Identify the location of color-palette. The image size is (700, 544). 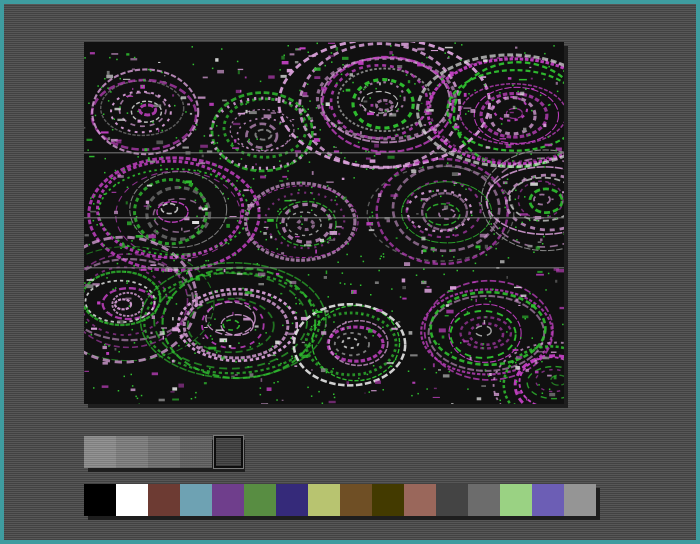
(340, 500).